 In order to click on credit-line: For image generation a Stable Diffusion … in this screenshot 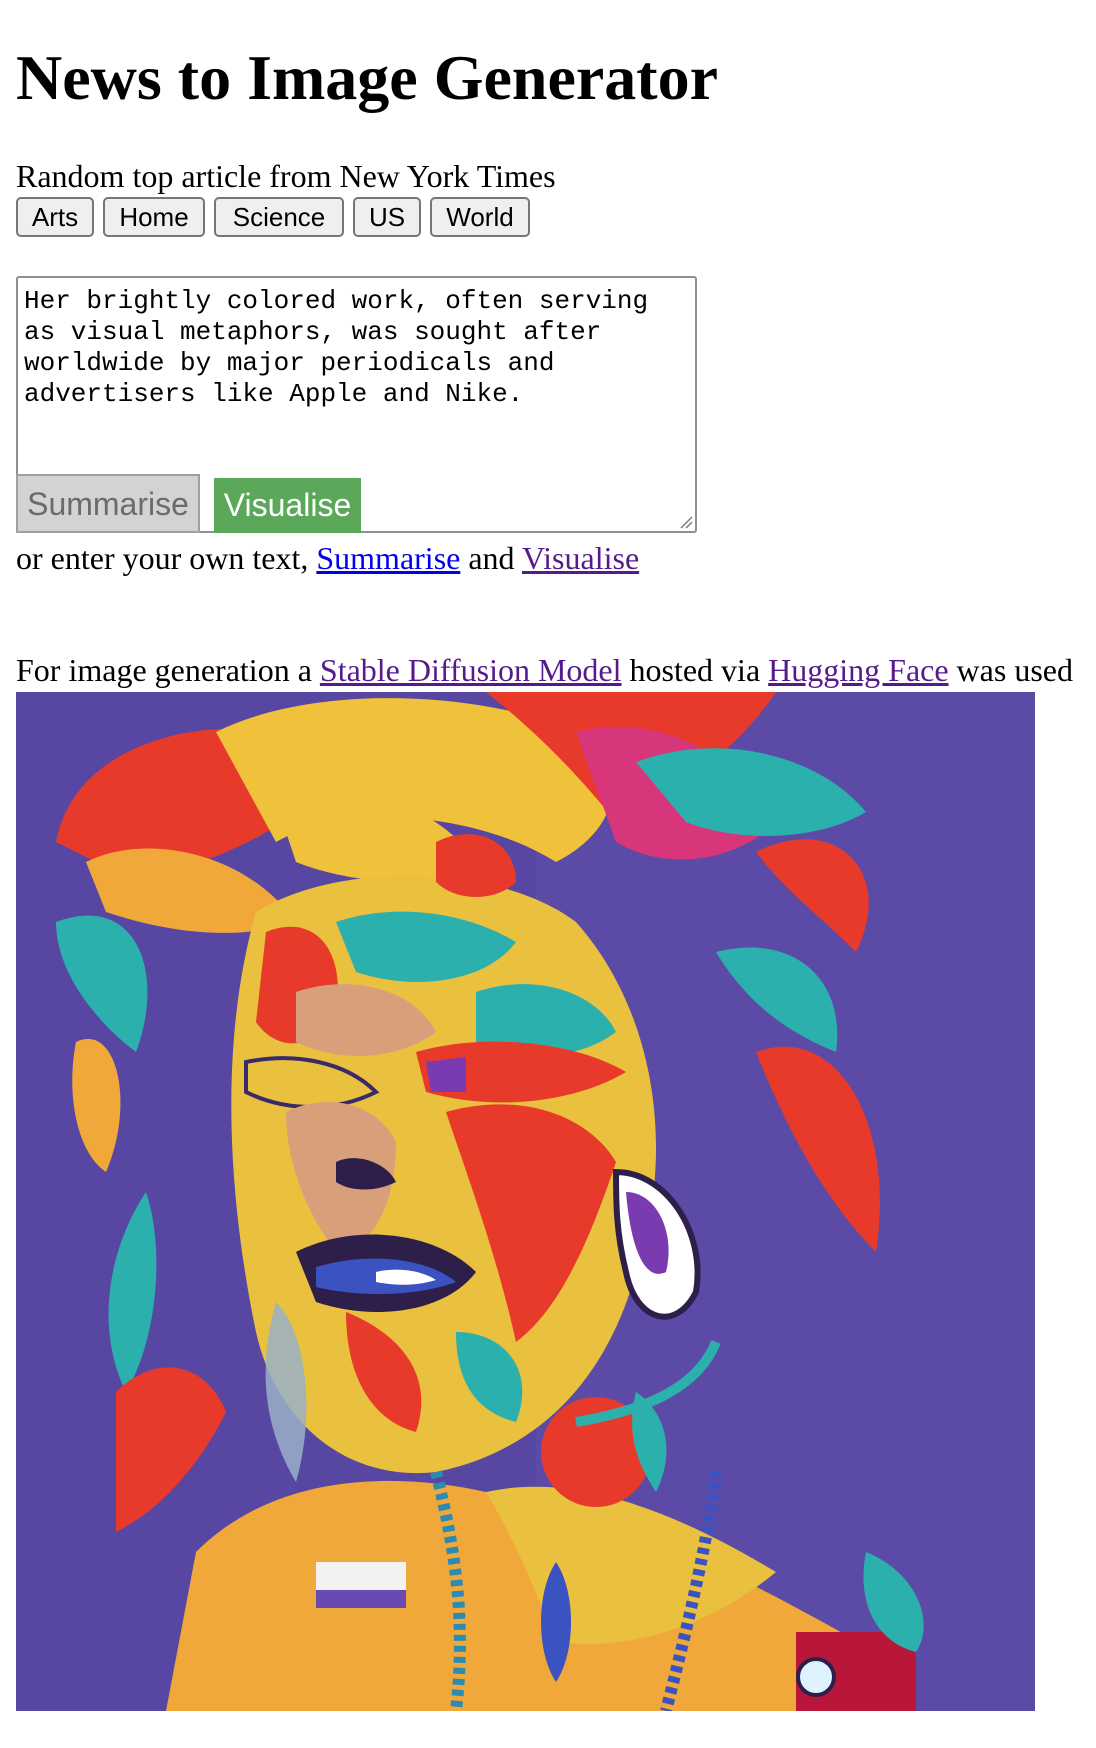, I will do `click(544, 670)`.